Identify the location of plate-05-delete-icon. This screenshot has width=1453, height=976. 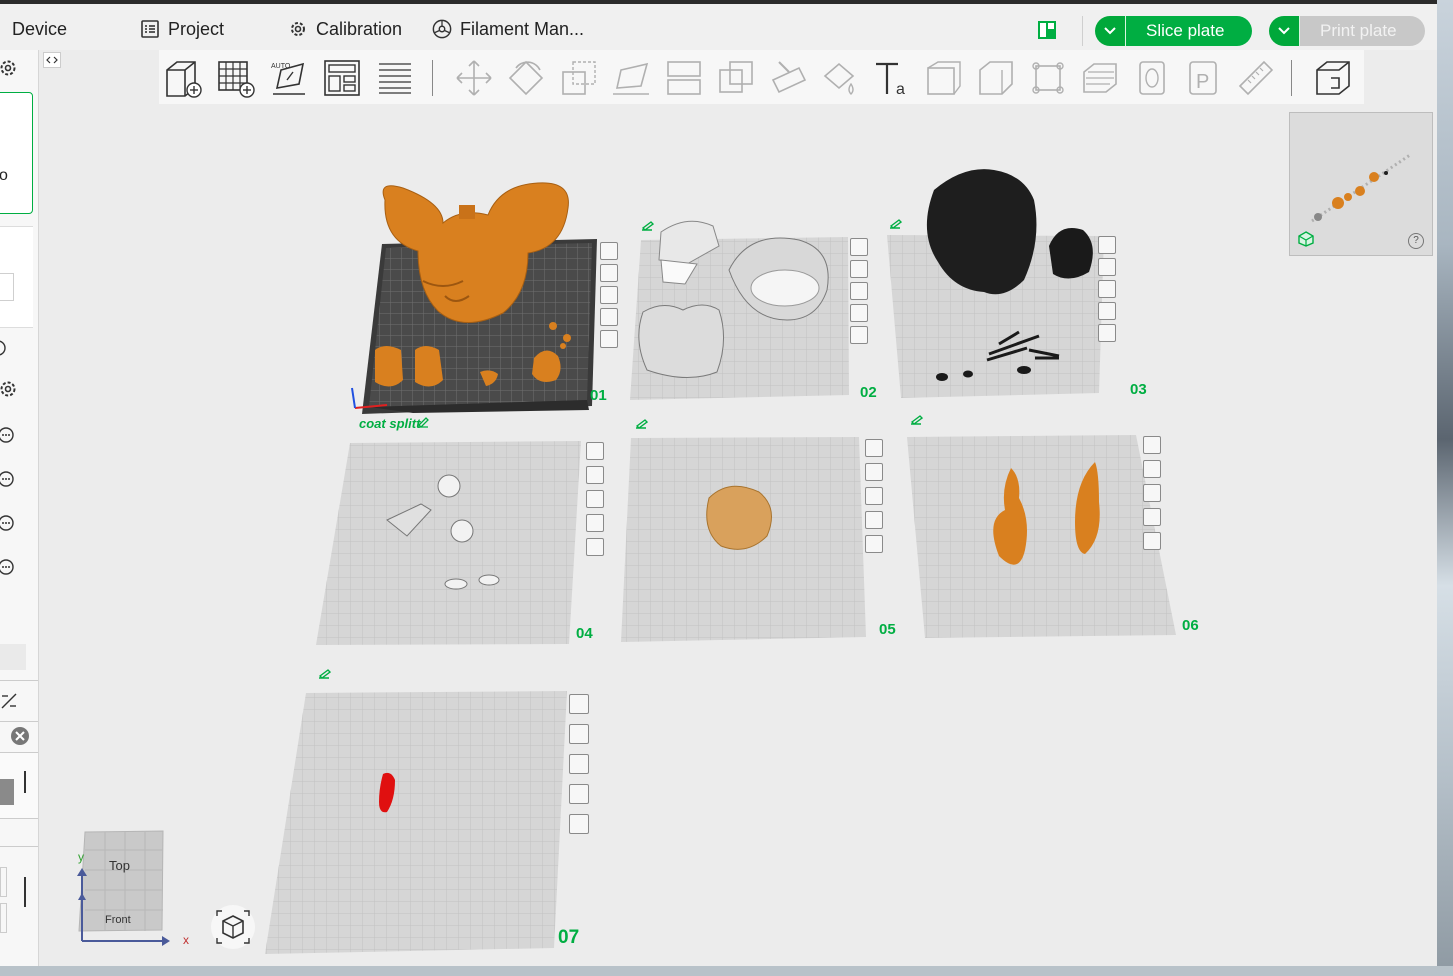
(874, 448).